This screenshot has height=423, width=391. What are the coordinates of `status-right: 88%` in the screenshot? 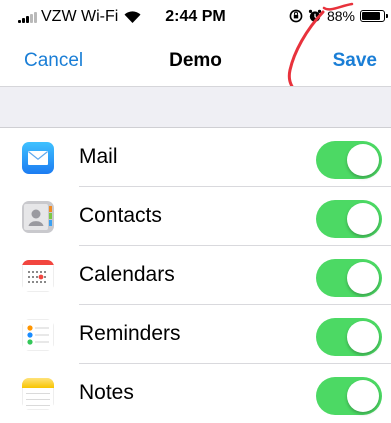 It's located at (338, 16).